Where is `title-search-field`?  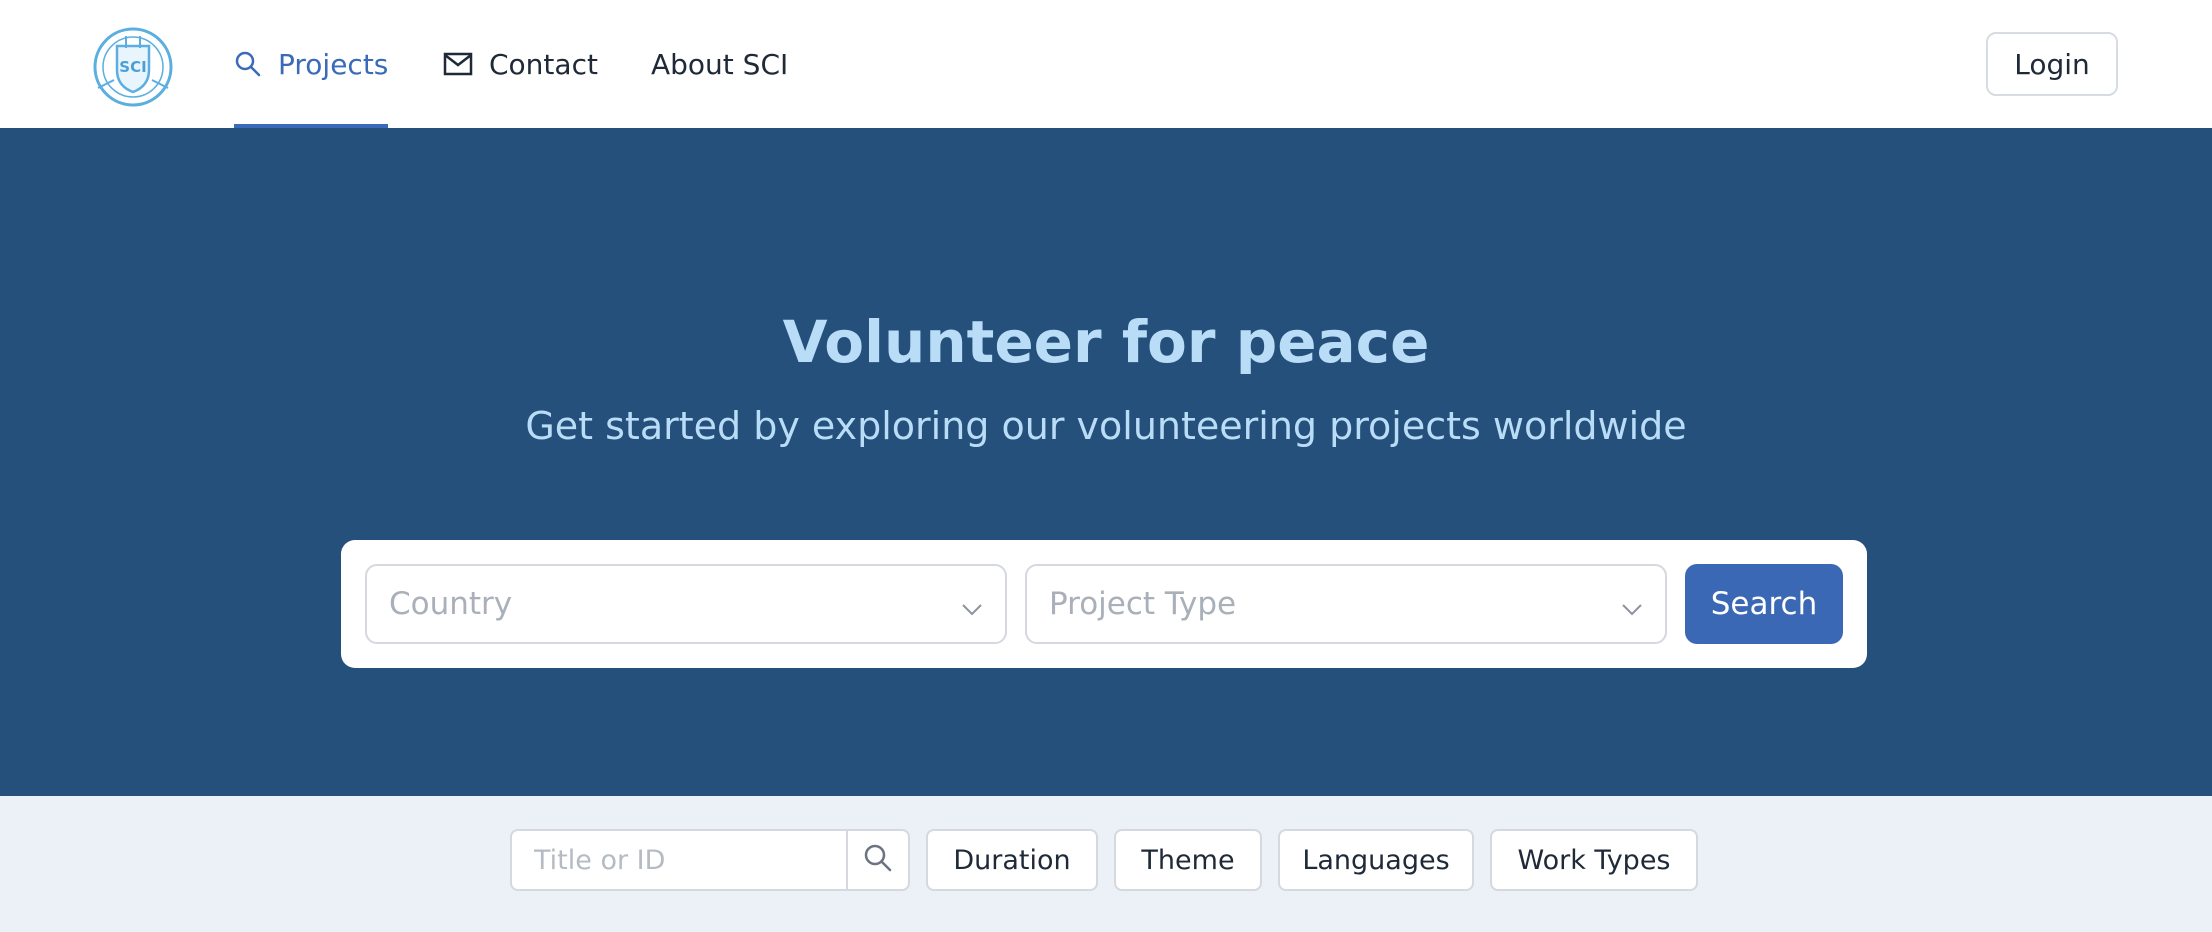 title-search-field is located at coordinates (710, 860).